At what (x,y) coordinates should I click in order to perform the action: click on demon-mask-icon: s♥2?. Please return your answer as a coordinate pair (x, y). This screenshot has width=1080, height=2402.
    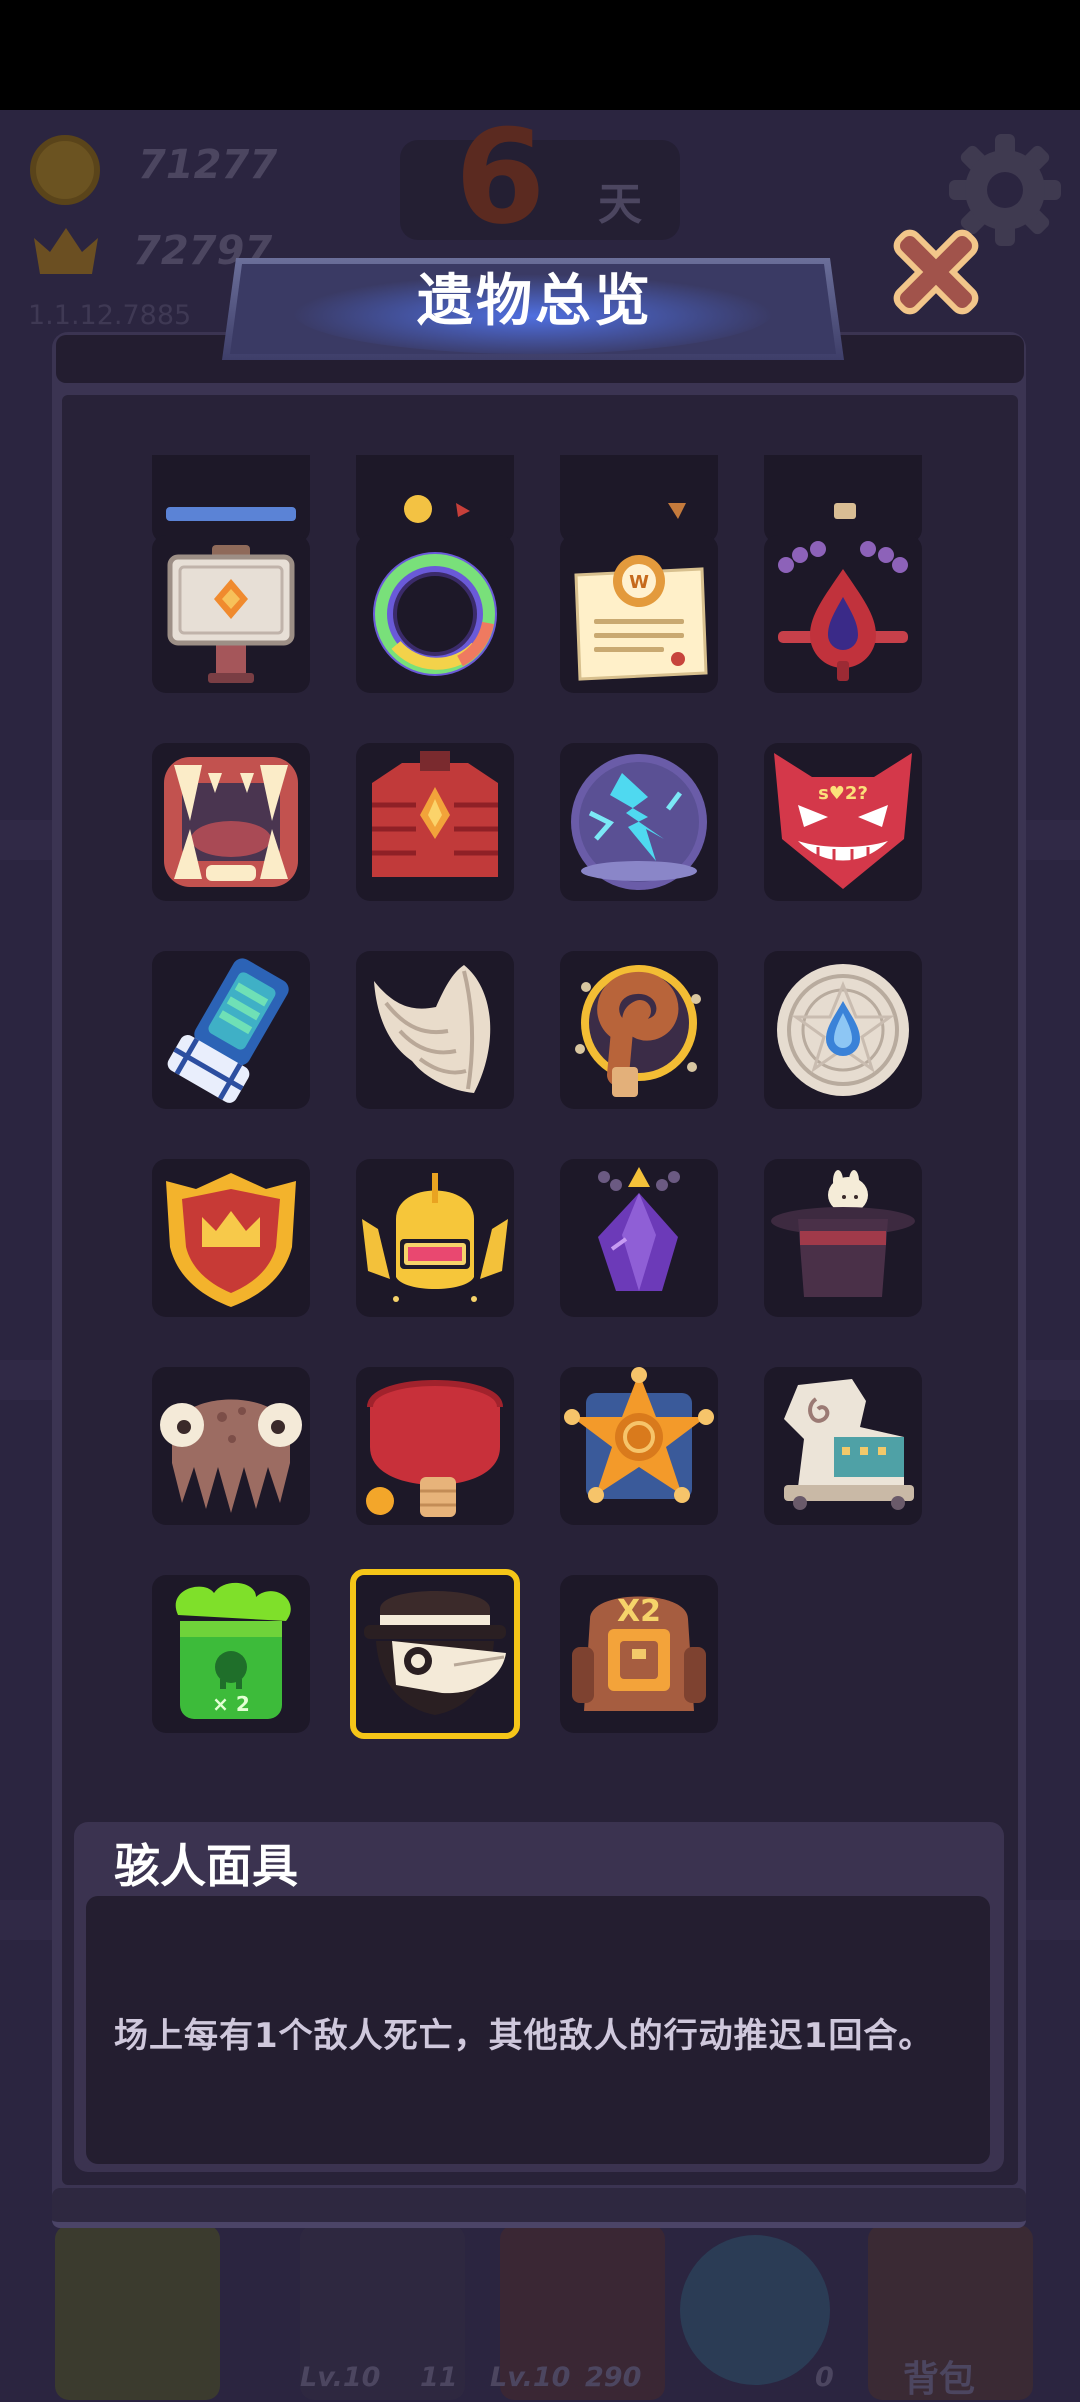
    Looking at the image, I should click on (843, 821).